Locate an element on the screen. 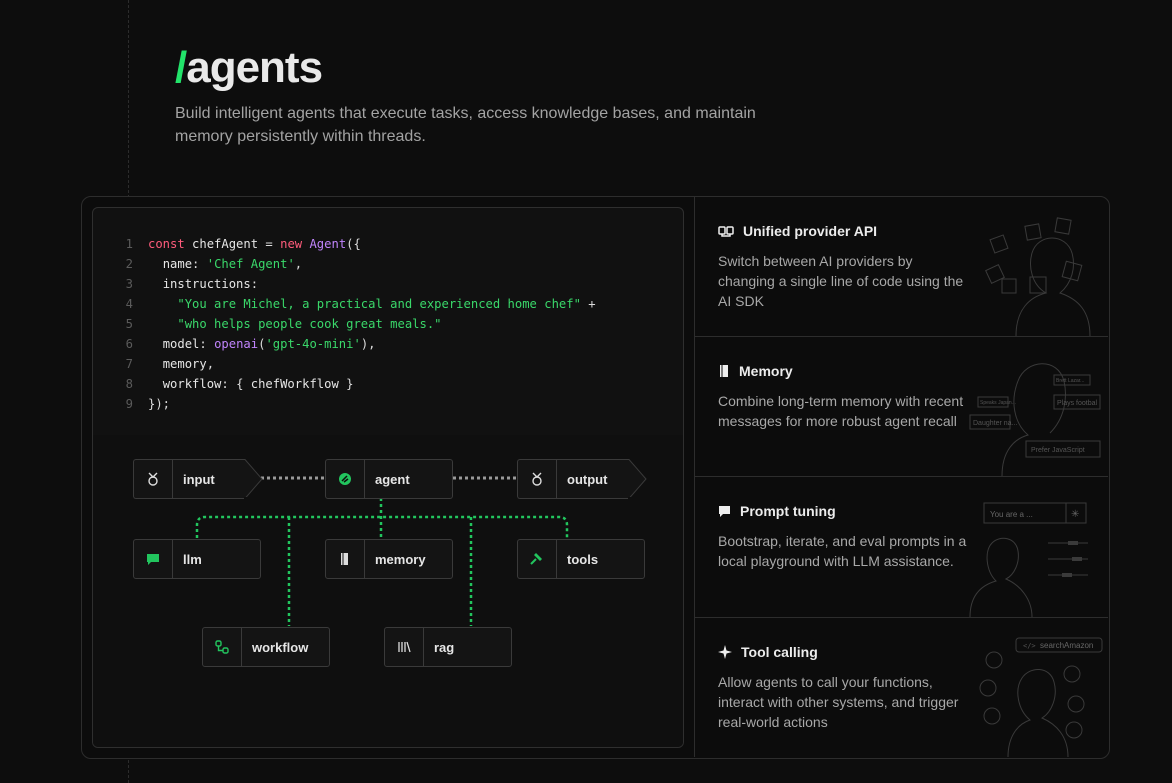  code-line: 5 "who helps people cook great meals." is located at coordinates (283, 324).